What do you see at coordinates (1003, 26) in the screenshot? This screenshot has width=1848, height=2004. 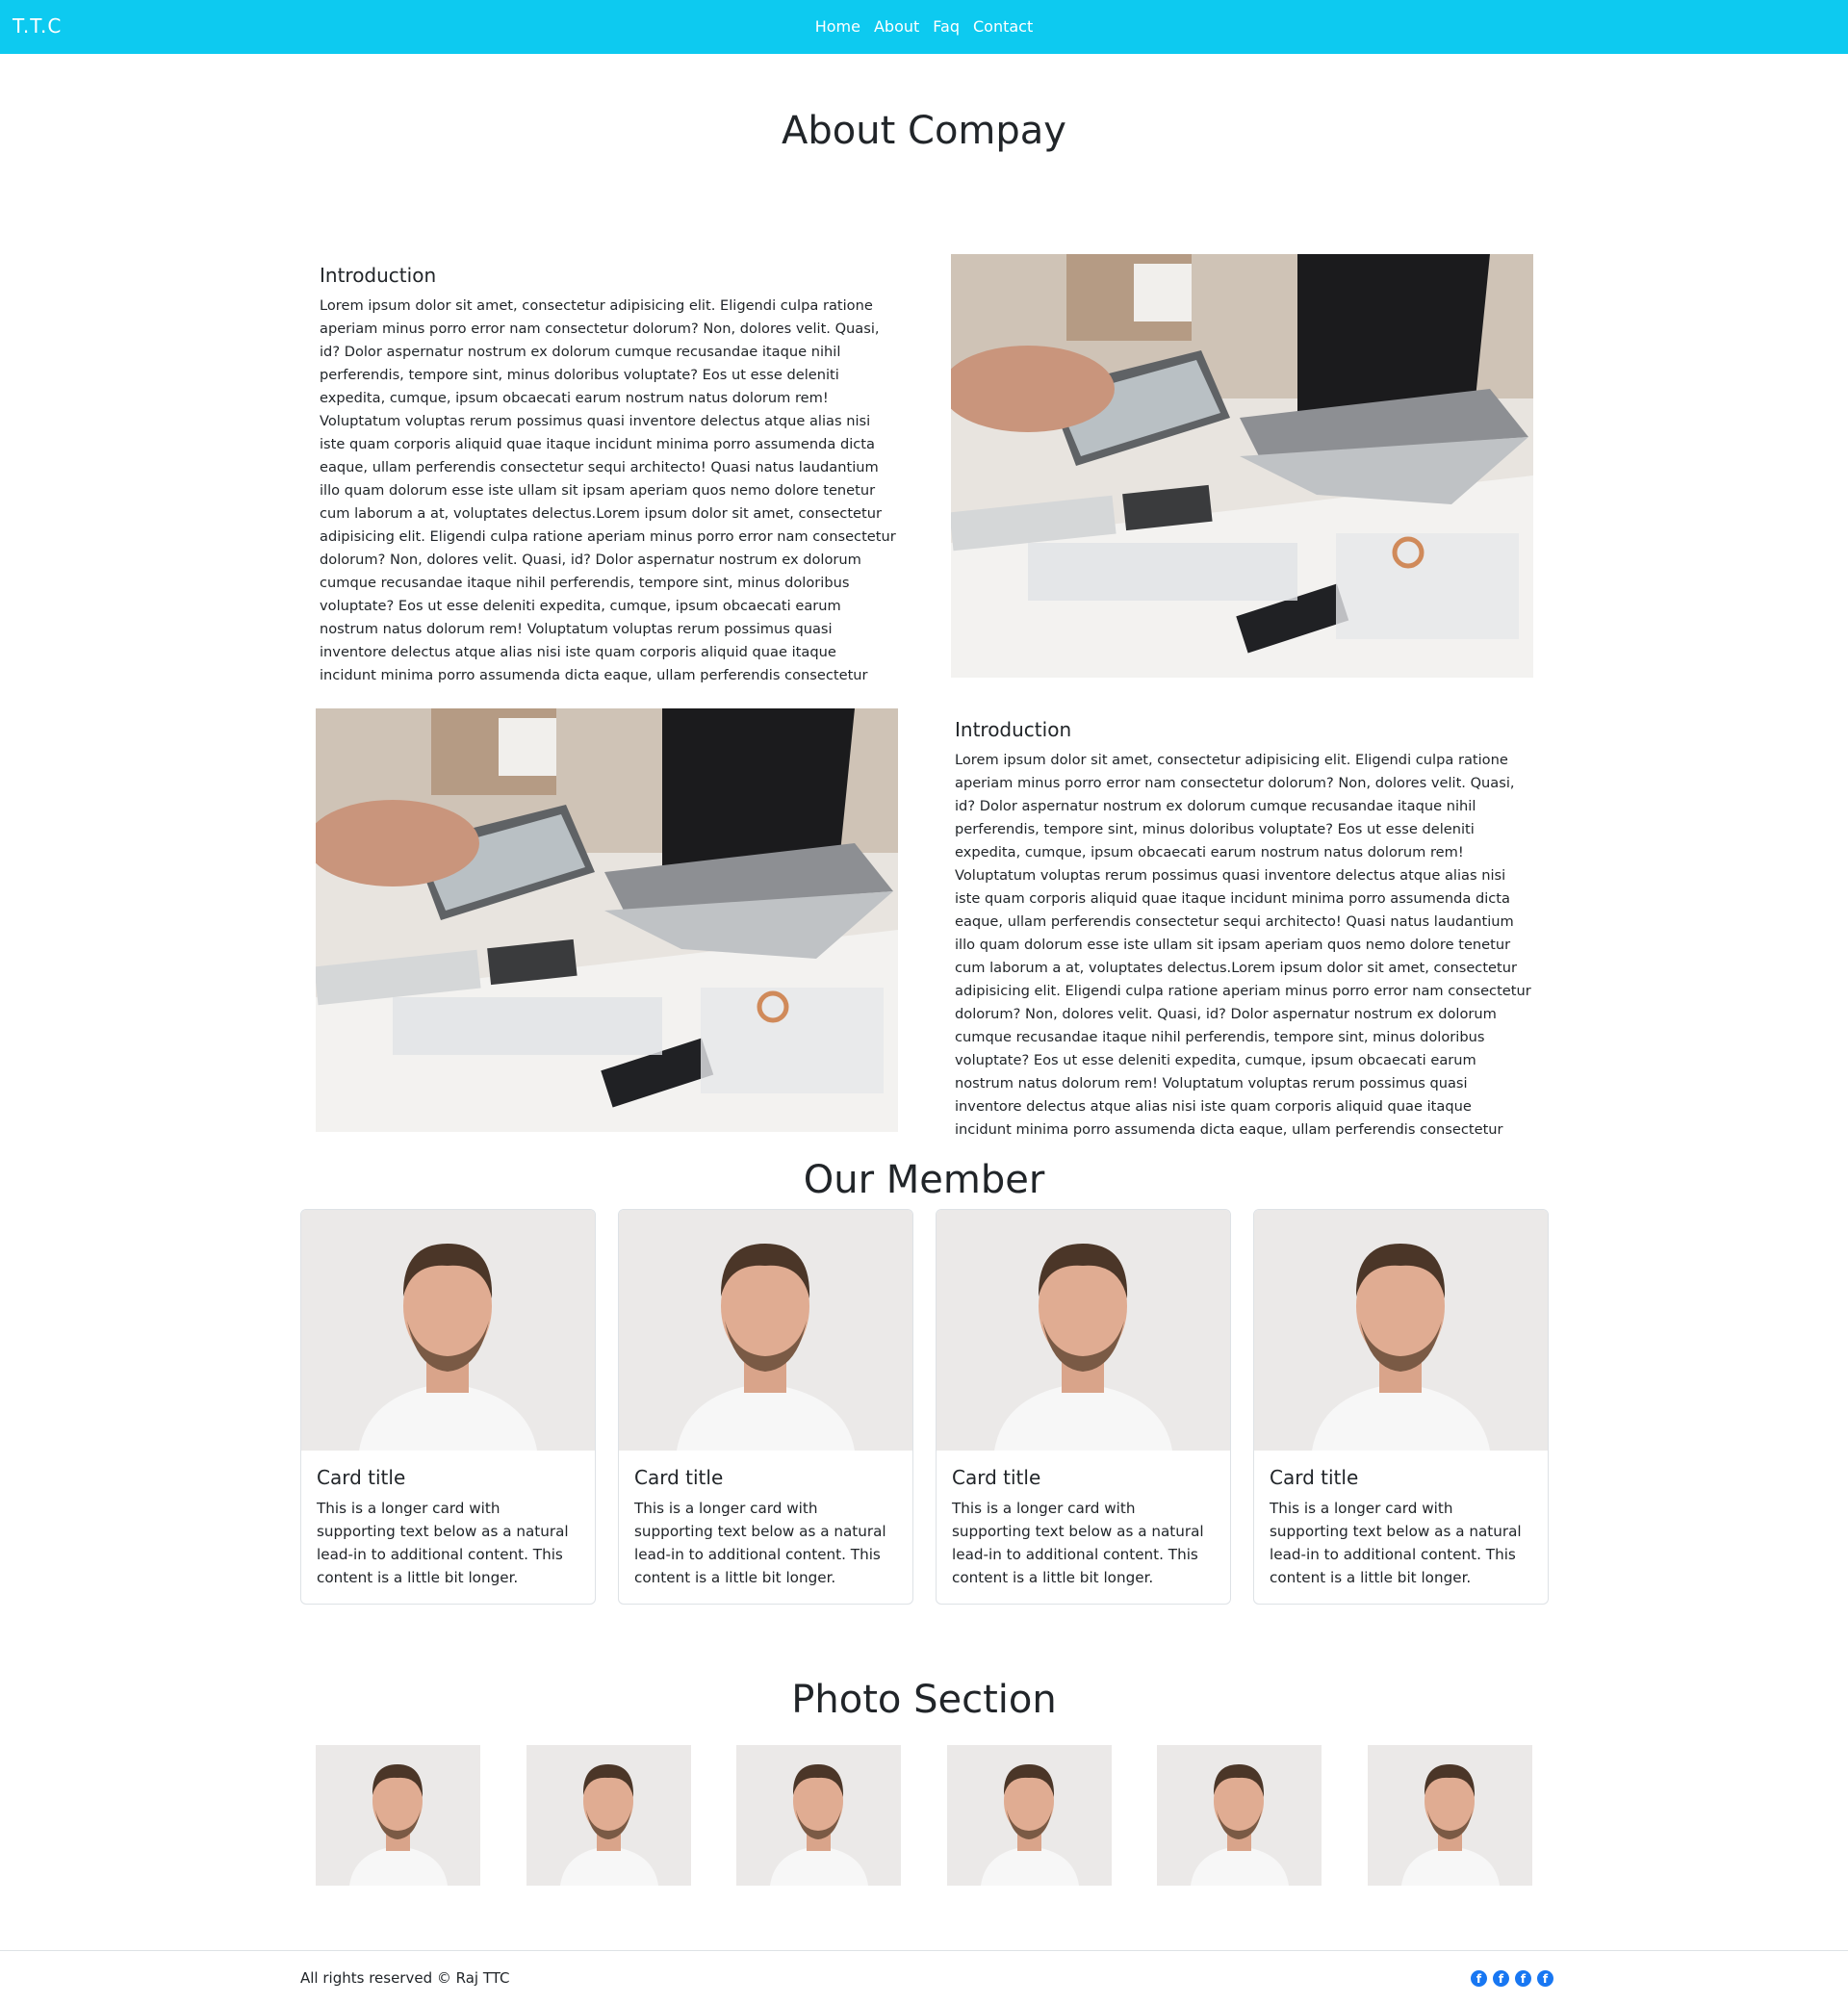 I see `nav-link-contact: Contact` at bounding box center [1003, 26].